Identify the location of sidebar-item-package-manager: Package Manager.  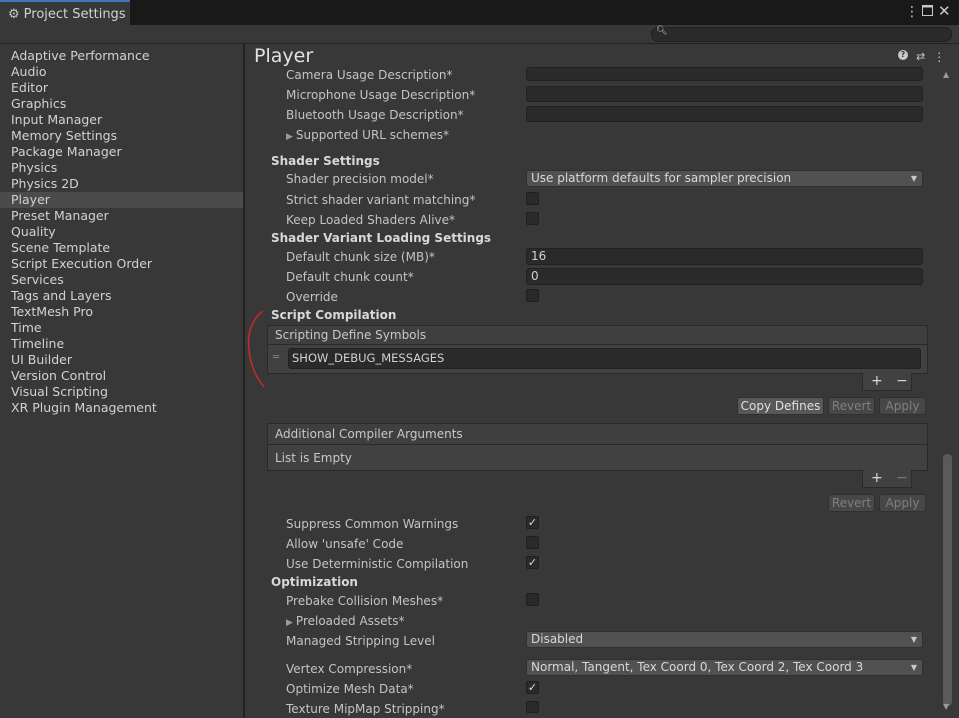
(121, 152).